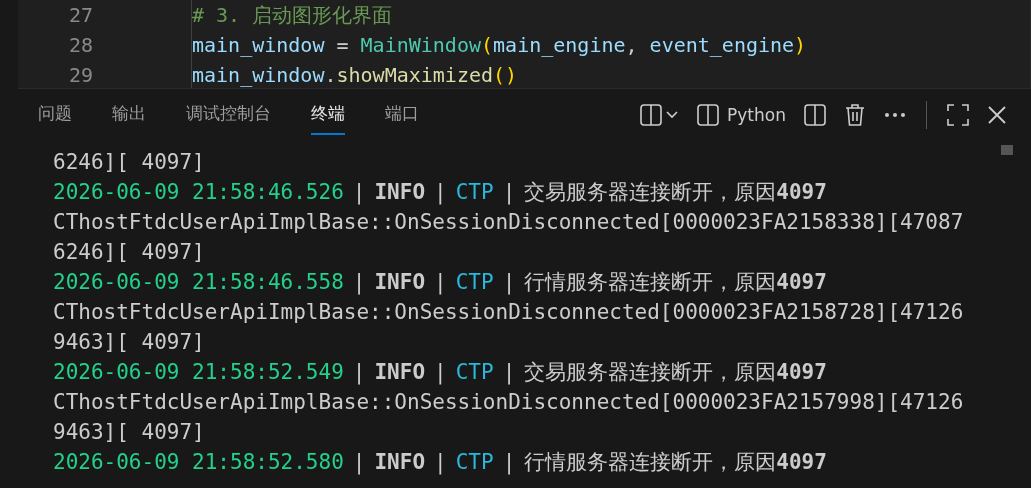  Describe the element at coordinates (292, 15) in the screenshot. I see `code-comment: # 3. 启动图形化界面` at that location.